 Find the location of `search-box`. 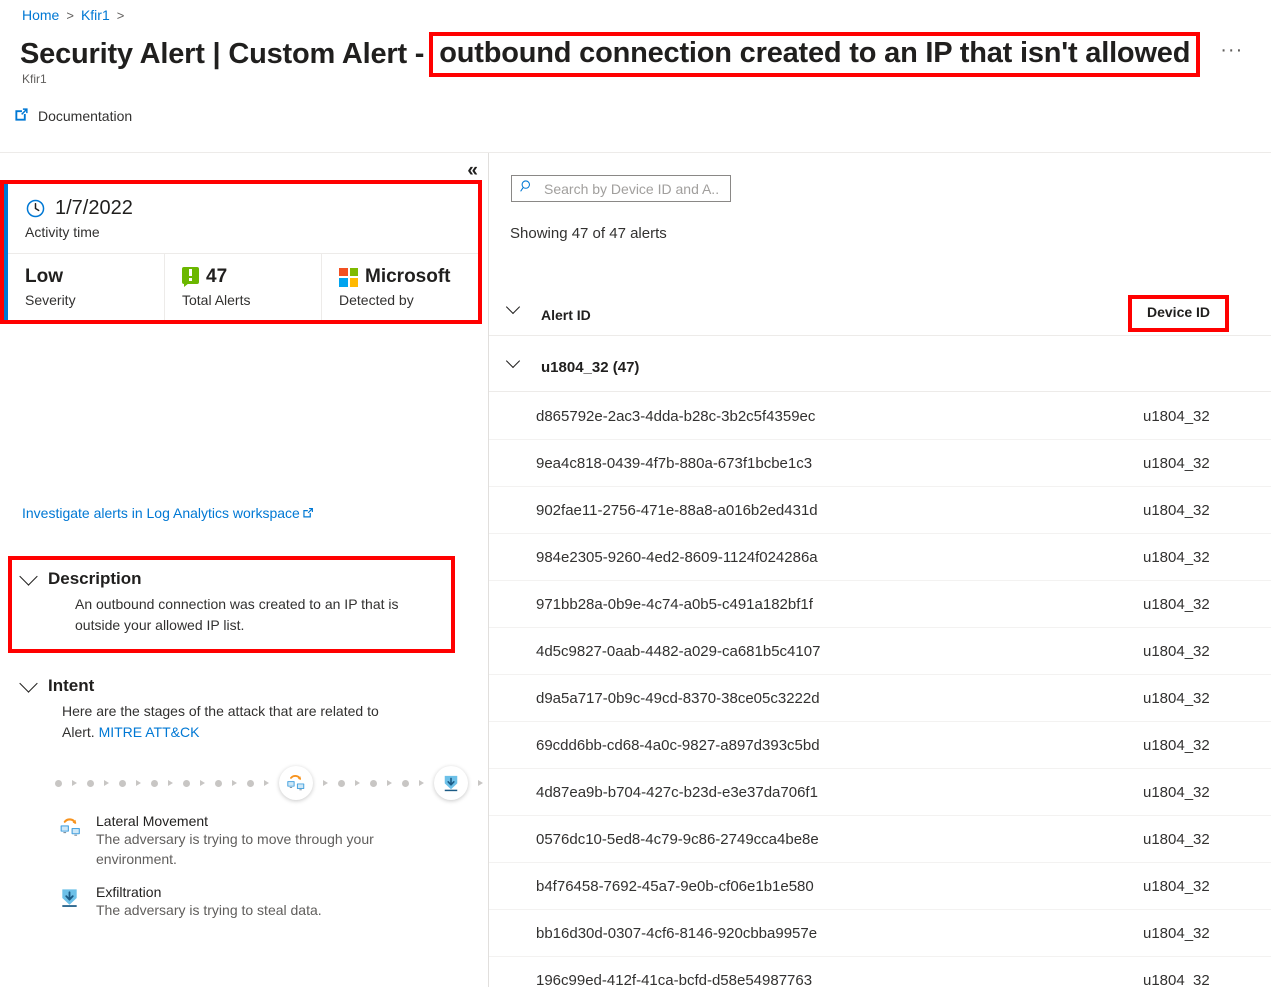

search-box is located at coordinates (621, 188).